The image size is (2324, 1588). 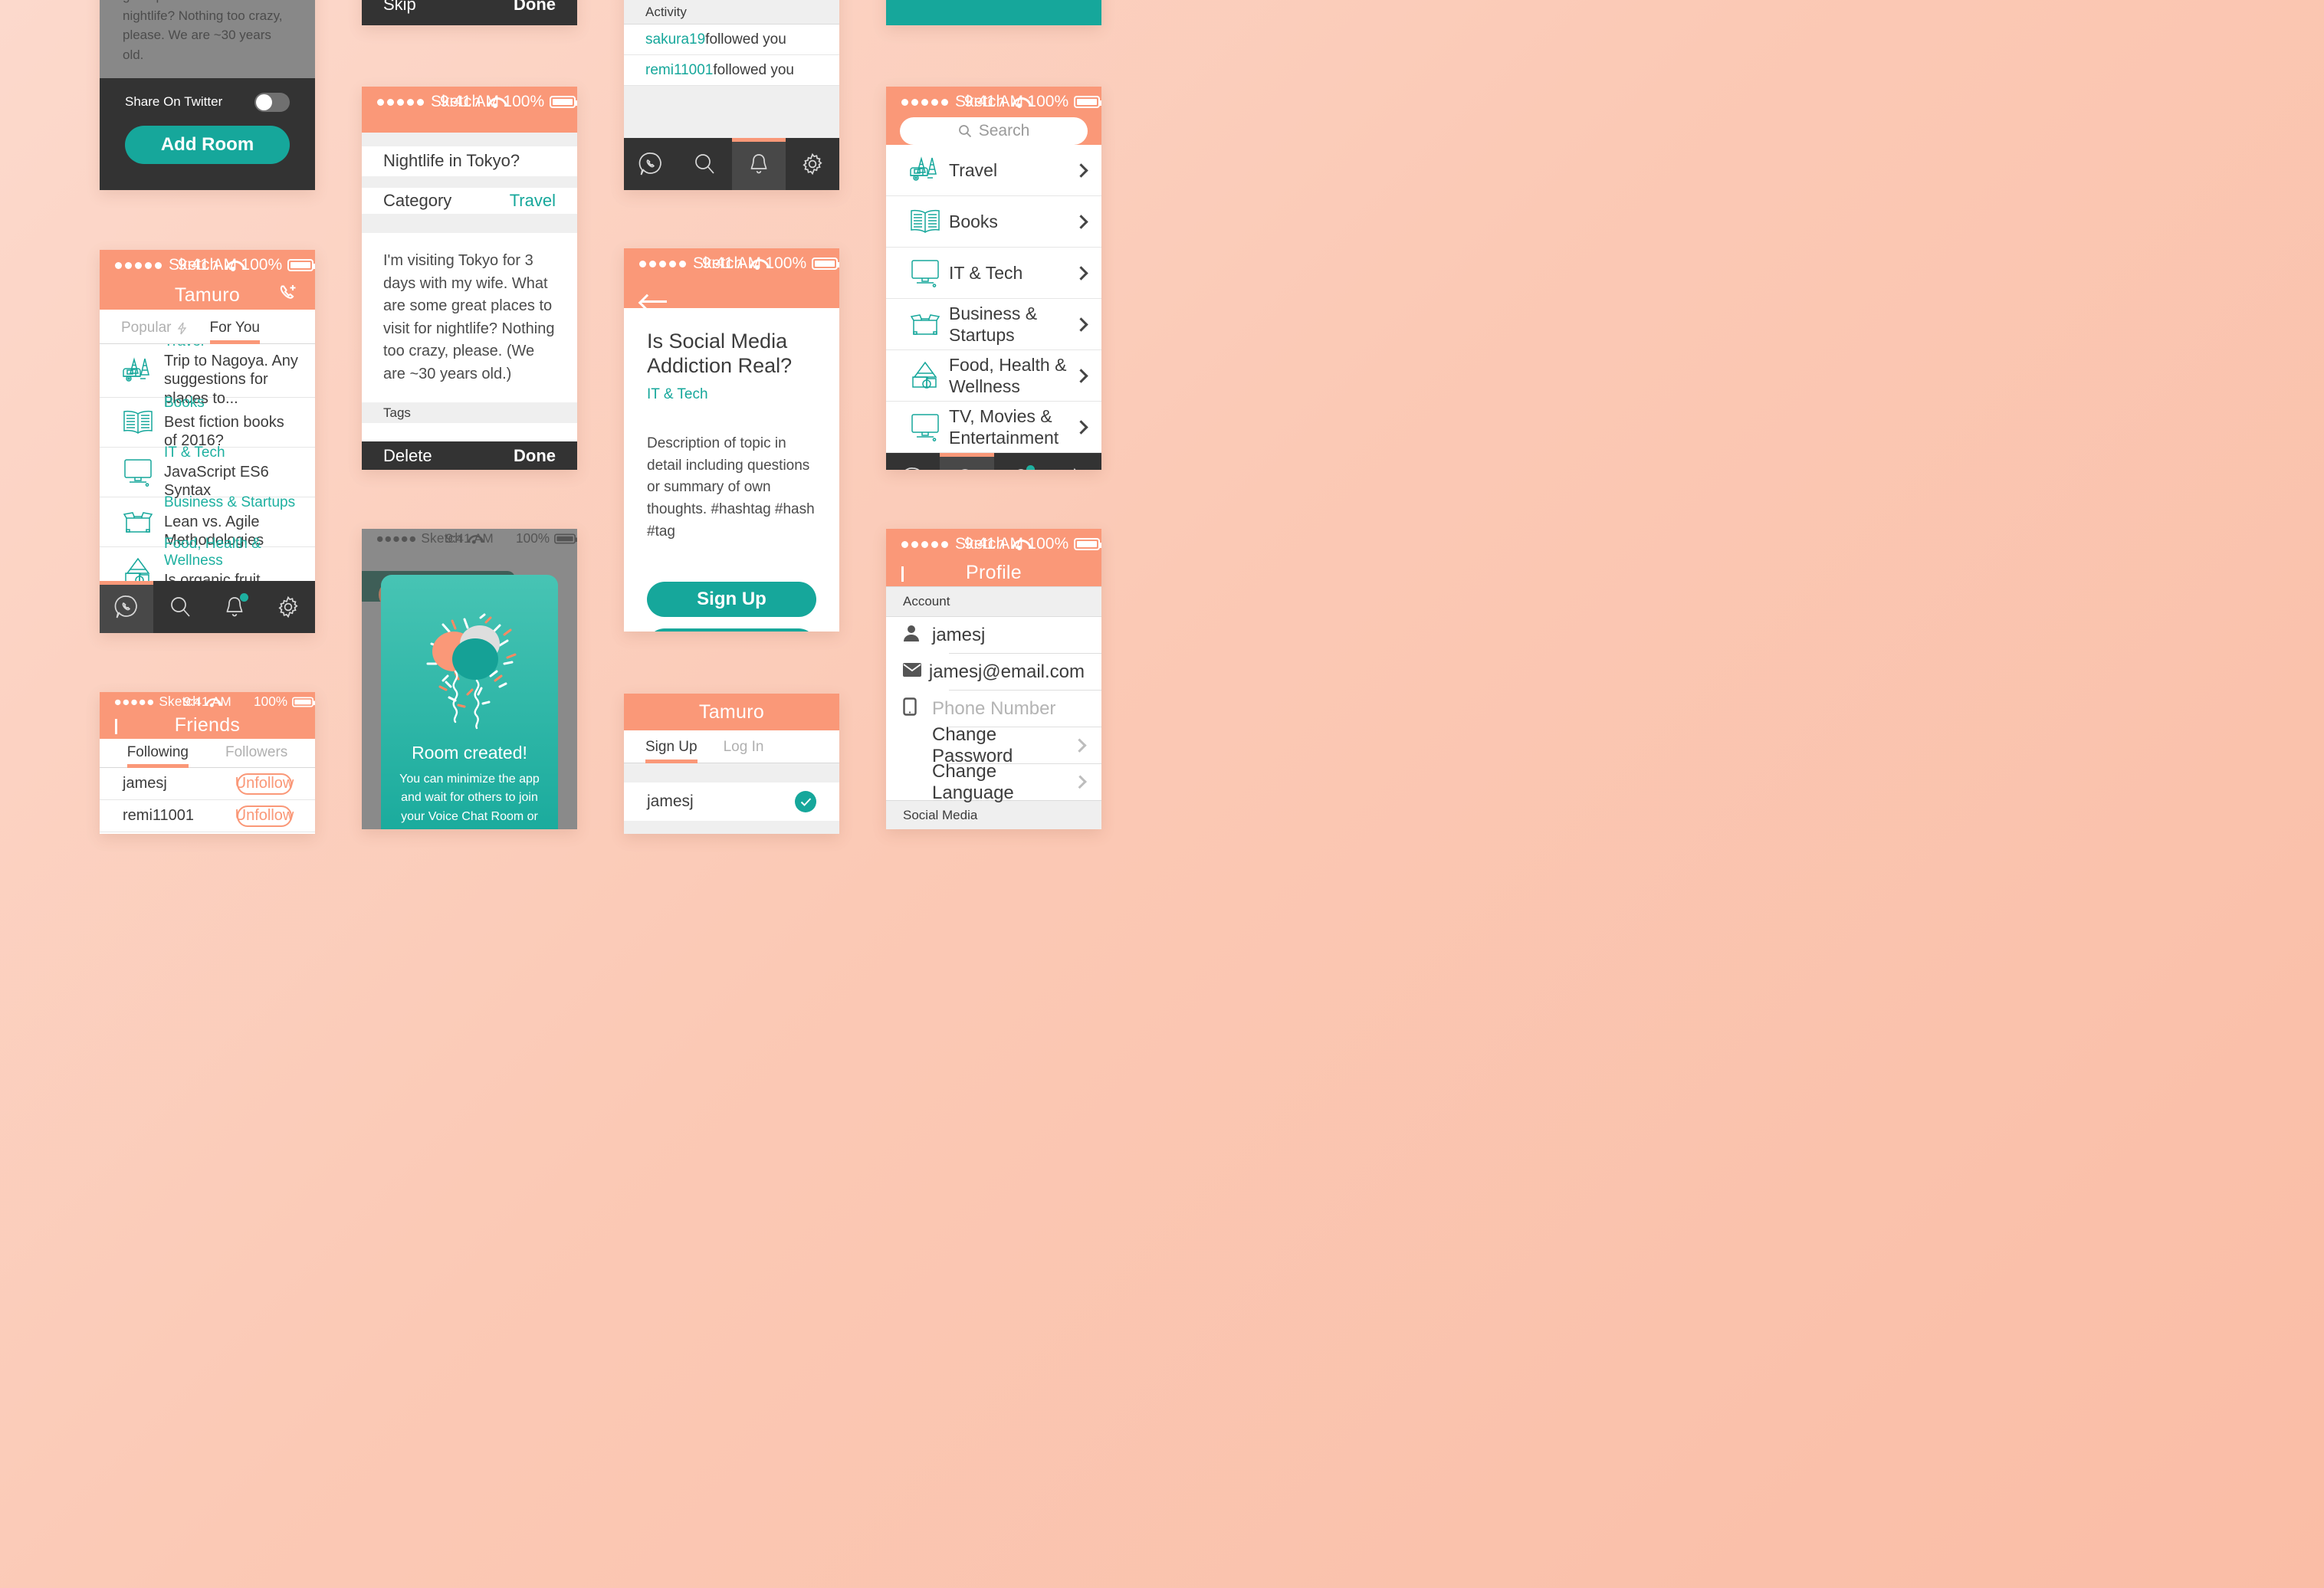 I want to click on unfollow-button-label: Unfollow, so click(x=264, y=816).